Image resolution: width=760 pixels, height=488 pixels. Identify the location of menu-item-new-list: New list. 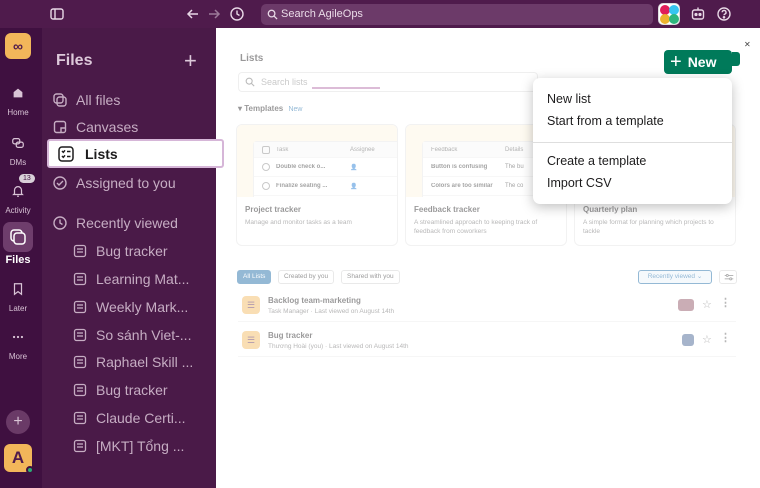
(569, 99).